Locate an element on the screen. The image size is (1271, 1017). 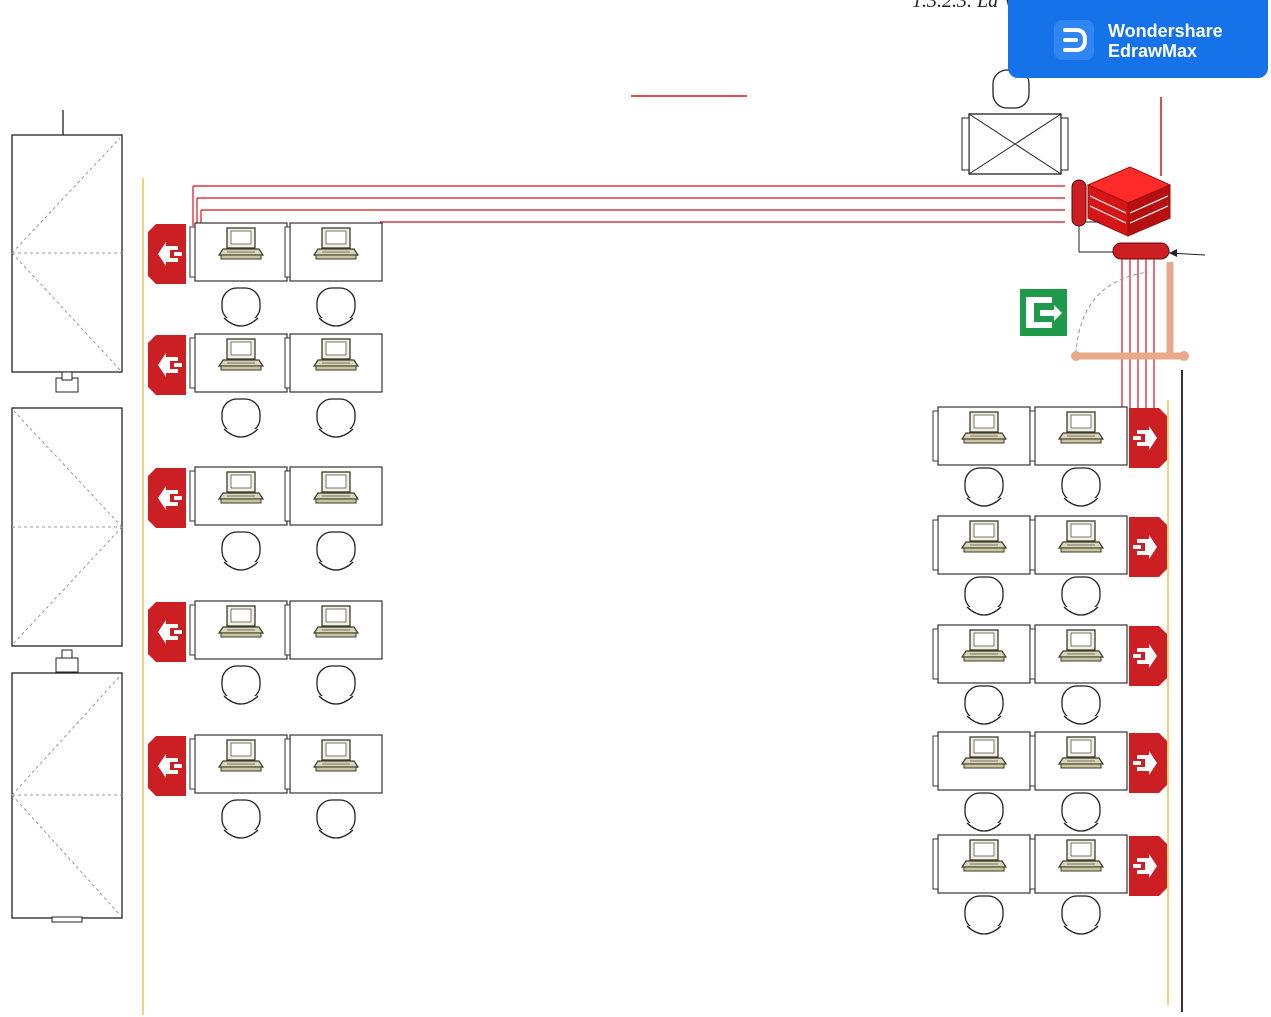
emergency-exit-icon is located at coordinates (1043, 312).